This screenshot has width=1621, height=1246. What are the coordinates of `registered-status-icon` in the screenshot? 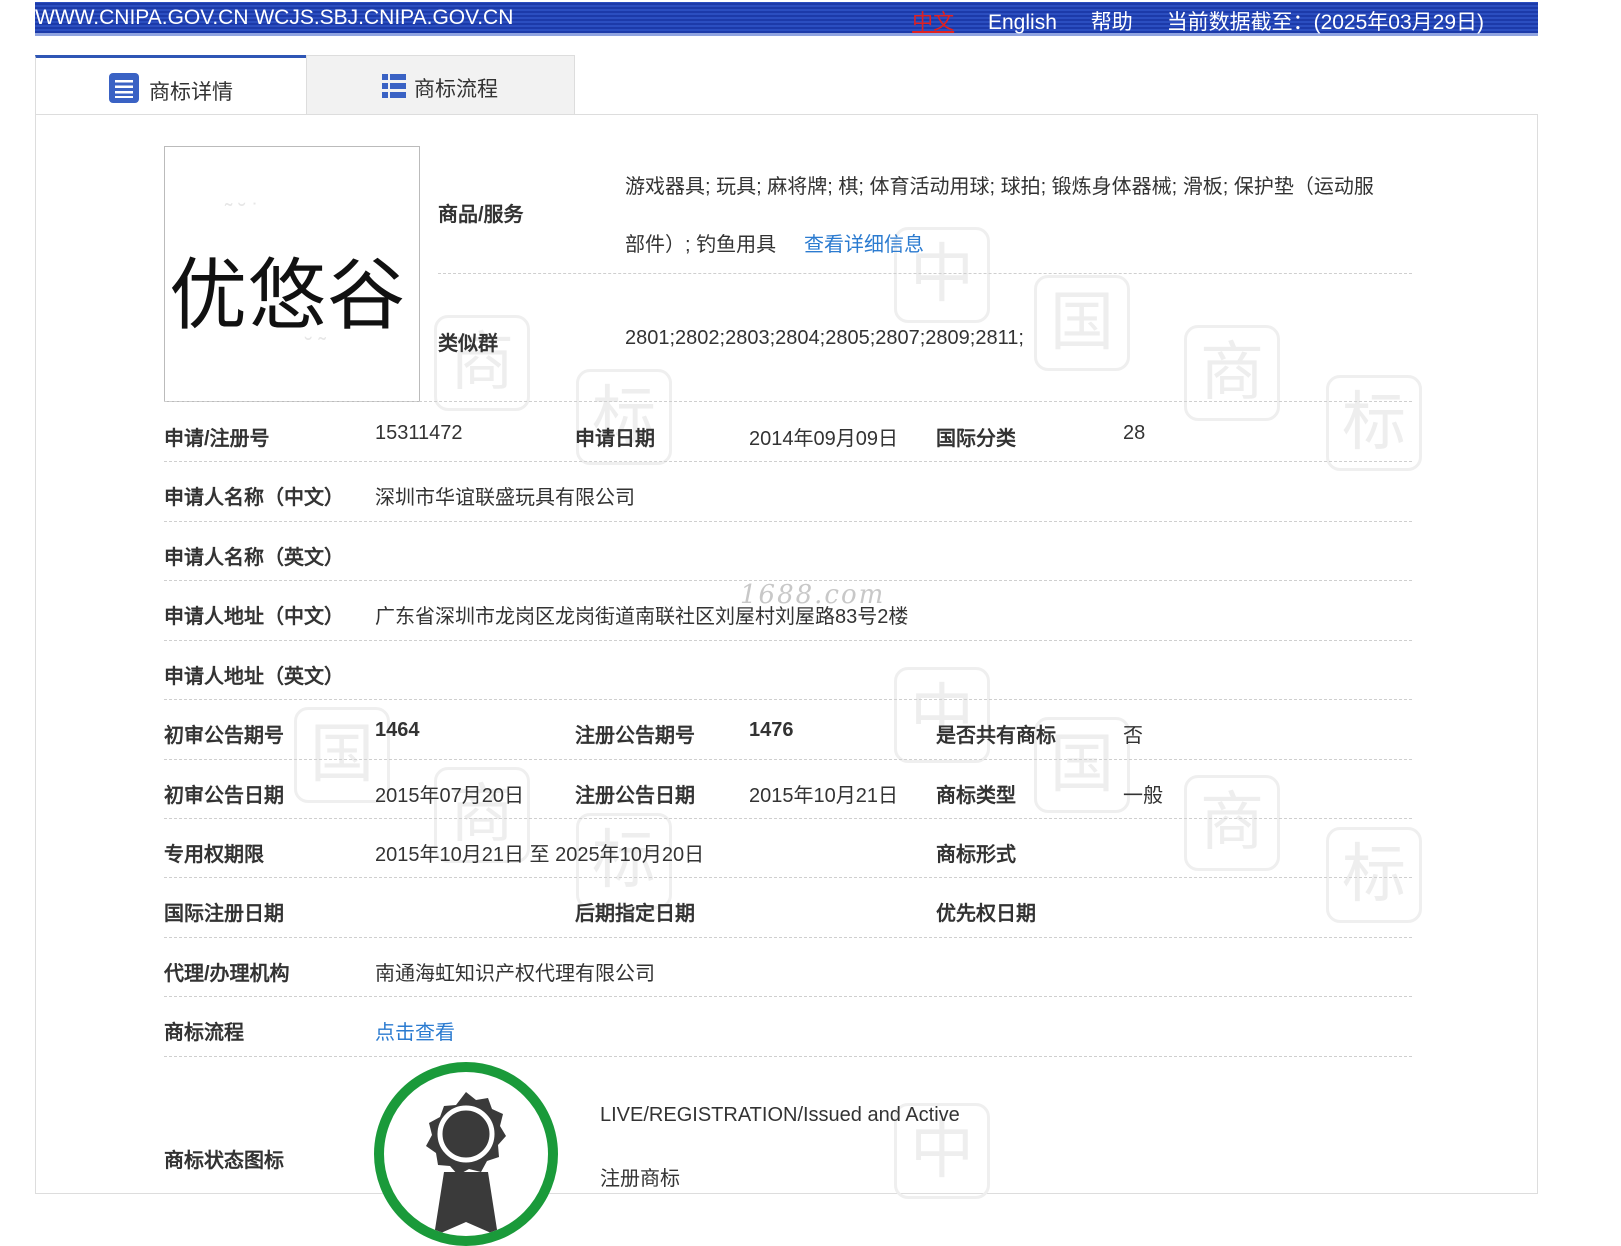 It's located at (466, 1154).